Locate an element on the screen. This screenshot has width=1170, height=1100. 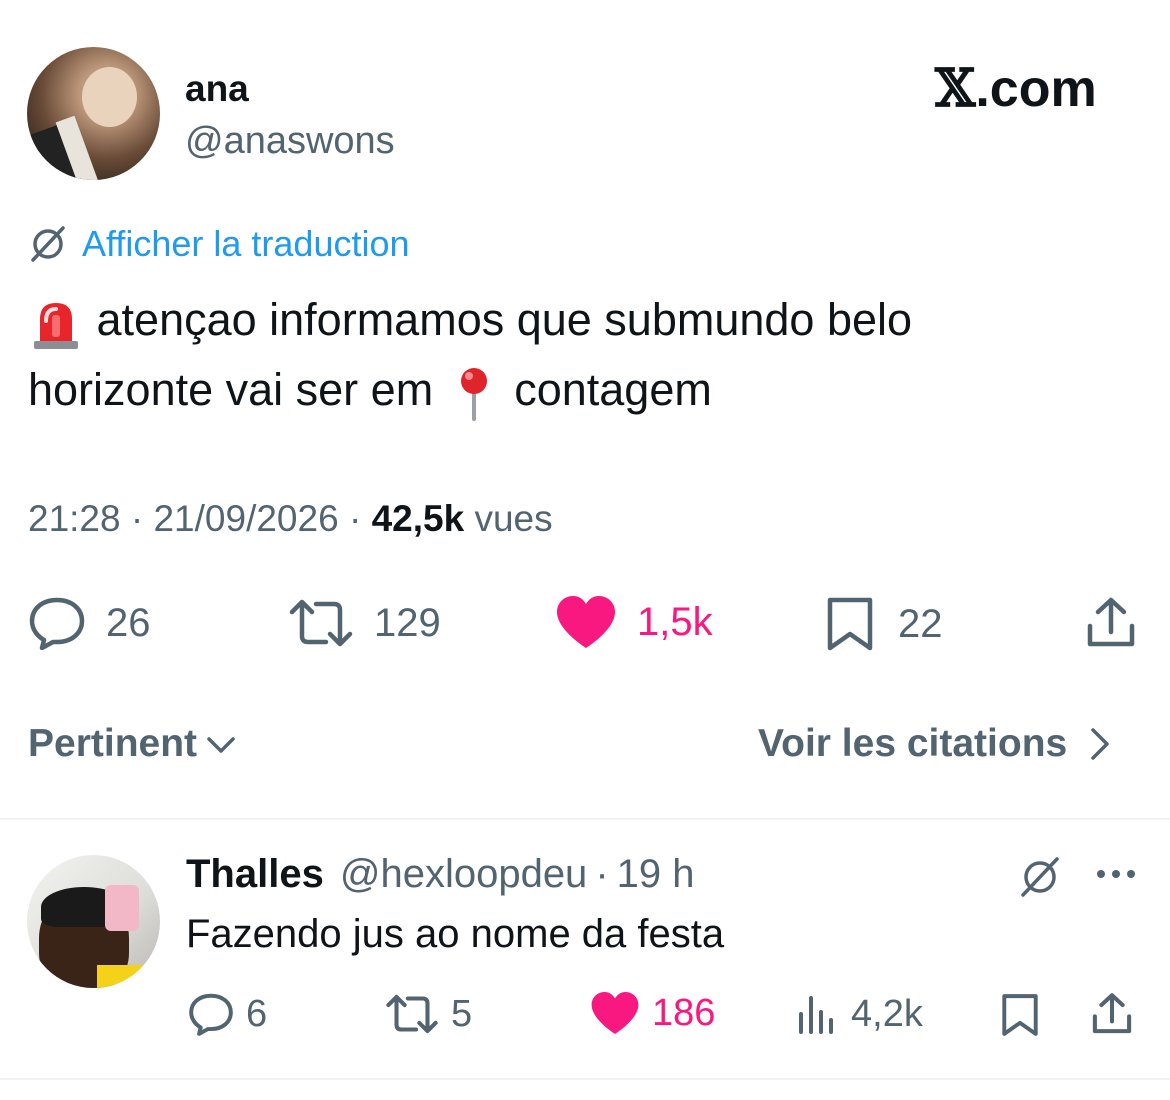
author-avatar is located at coordinates (93, 113).